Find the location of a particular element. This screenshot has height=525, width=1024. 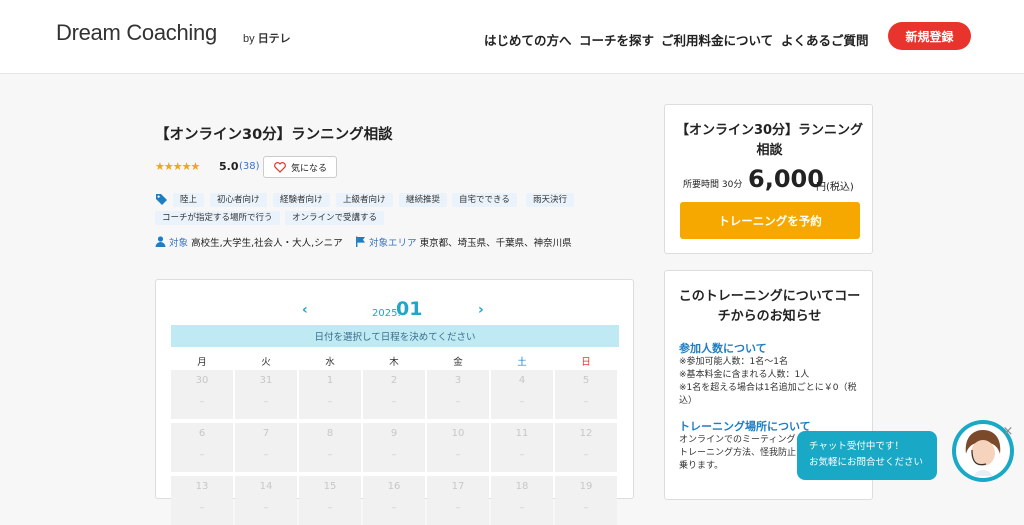

calendar-day-cell: 31 – is located at coordinates (266, 394).